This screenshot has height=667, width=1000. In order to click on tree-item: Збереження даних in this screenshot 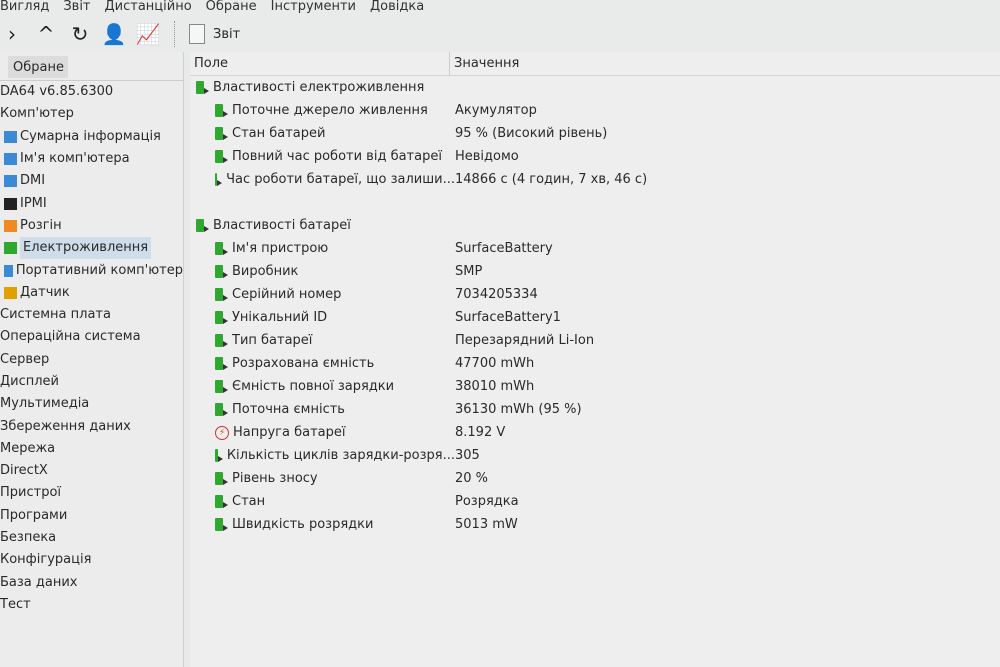, I will do `click(91, 426)`.